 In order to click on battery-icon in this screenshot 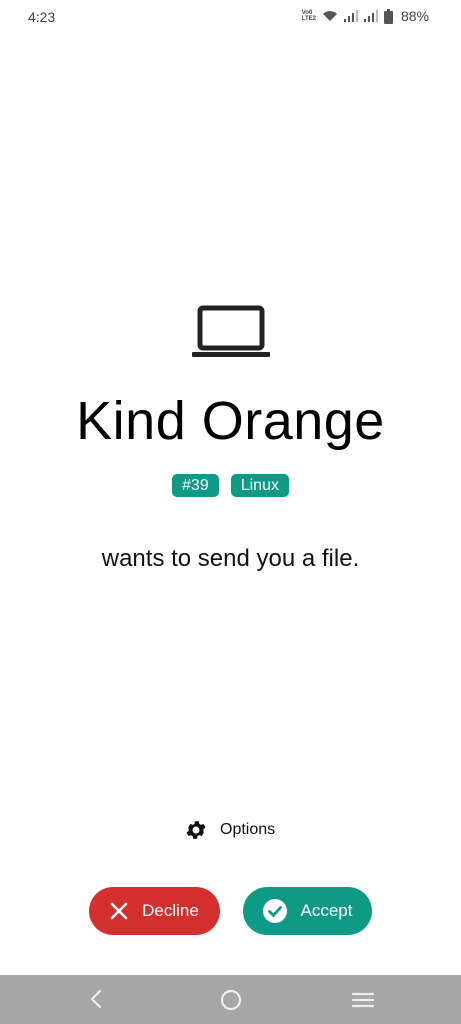, I will do `click(388, 16)`.